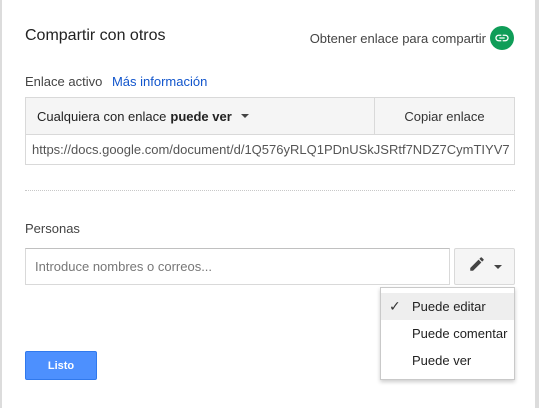 Image resolution: width=539 pixels, height=408 pixels. Describe the element at coordinates (52, 228) in the screenshot. I see `people-label: Personas` at that location.